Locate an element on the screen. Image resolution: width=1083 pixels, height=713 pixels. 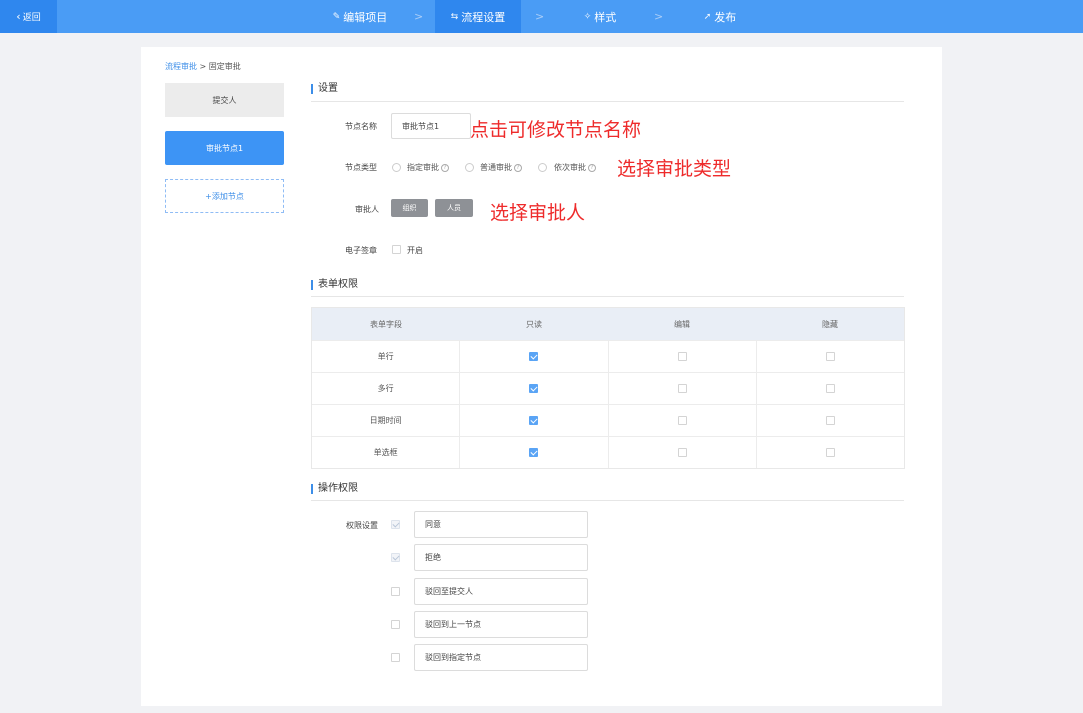
field-name: 日期时间 is located at coordinates (385, 420).